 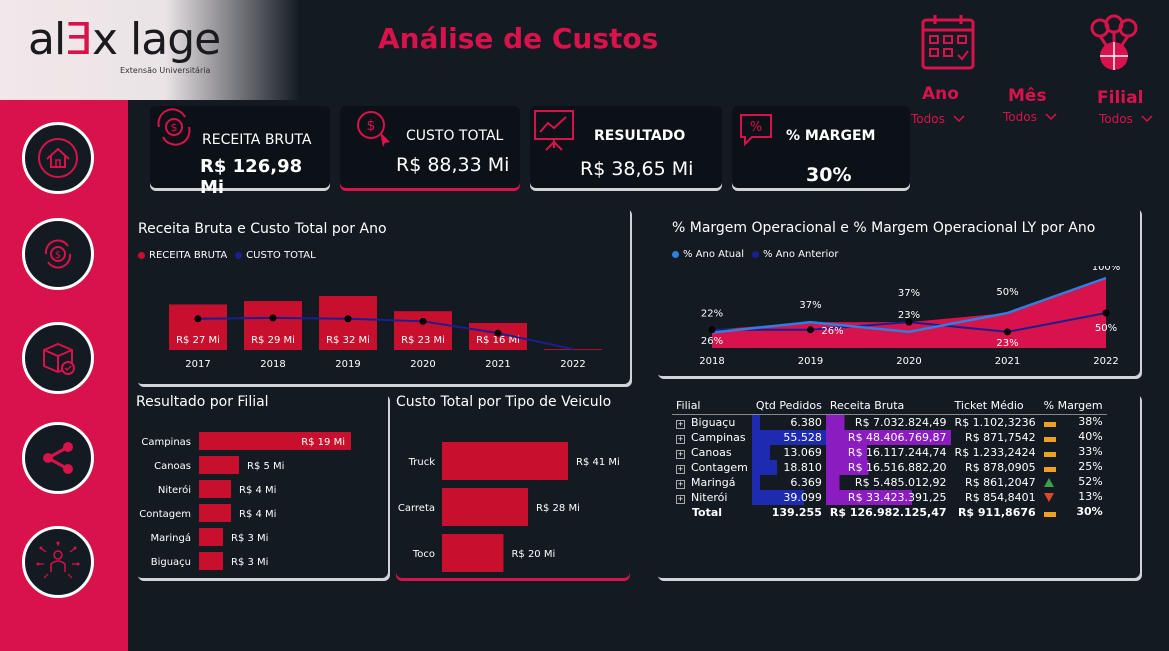 What do you see at coordinates (257, 490) in the screenshot?
I see `bar-data-label: R$ 4 Mi` at bounding box center [257, 490].